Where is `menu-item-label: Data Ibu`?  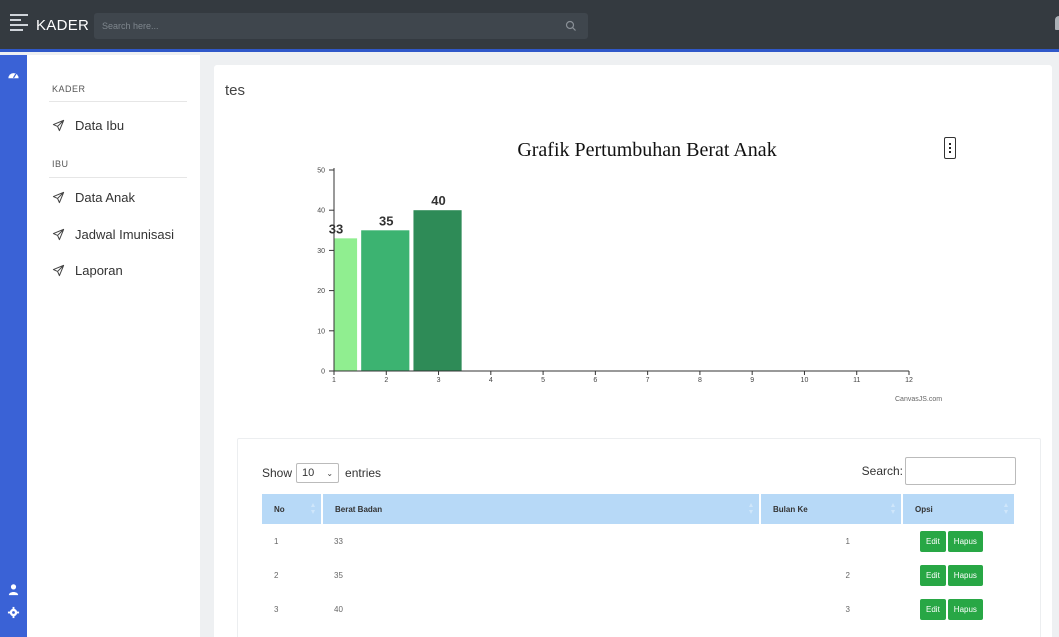
menu-item-label: Data Ibu is located at coordinates (100, 125).